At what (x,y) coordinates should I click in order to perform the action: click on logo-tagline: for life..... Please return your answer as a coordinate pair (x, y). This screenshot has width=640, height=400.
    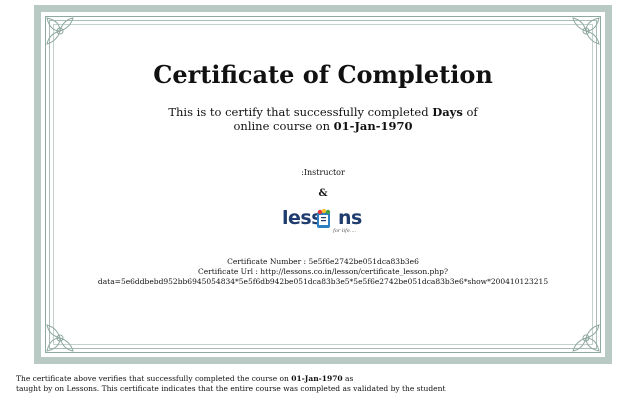
    Looking at the image, I should click on (345, 231).